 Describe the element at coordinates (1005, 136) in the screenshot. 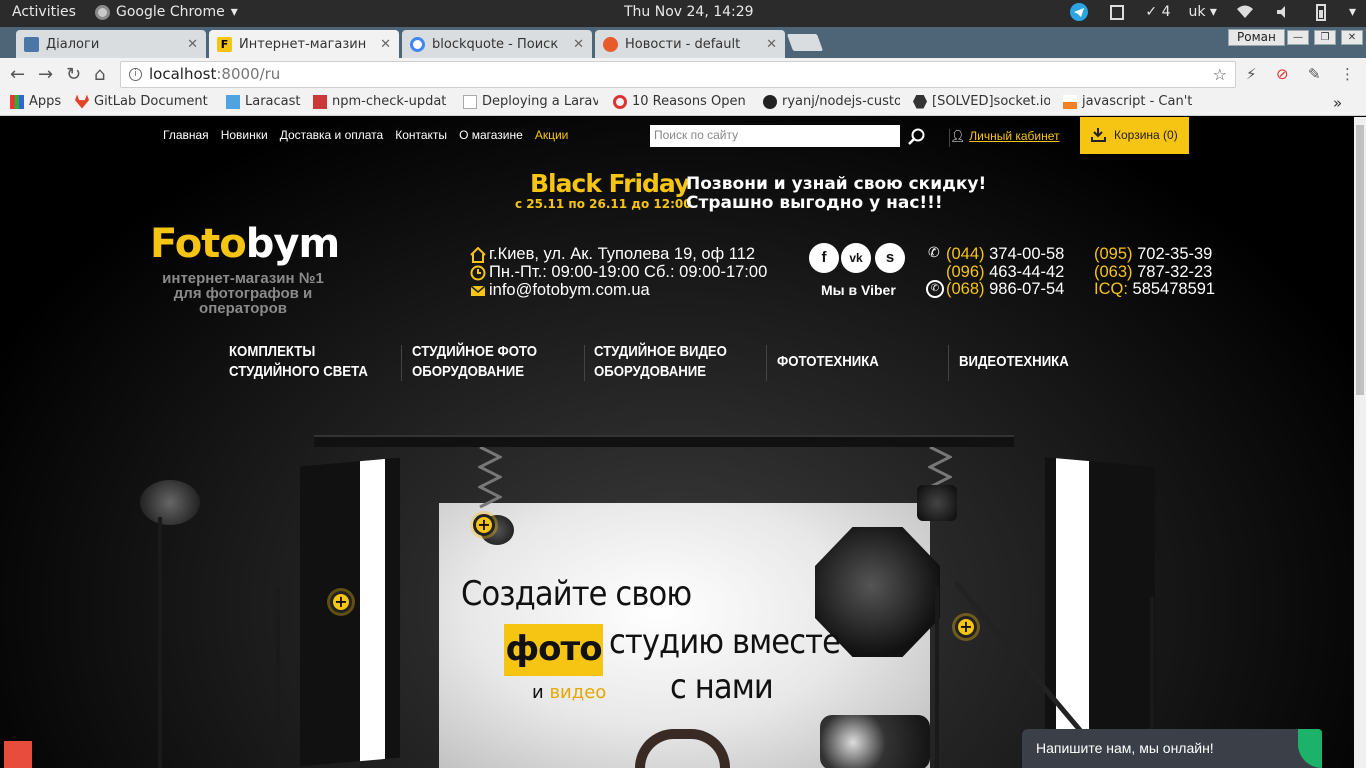

I see `account-link: 👤︎ Личный кабинет` at that location.